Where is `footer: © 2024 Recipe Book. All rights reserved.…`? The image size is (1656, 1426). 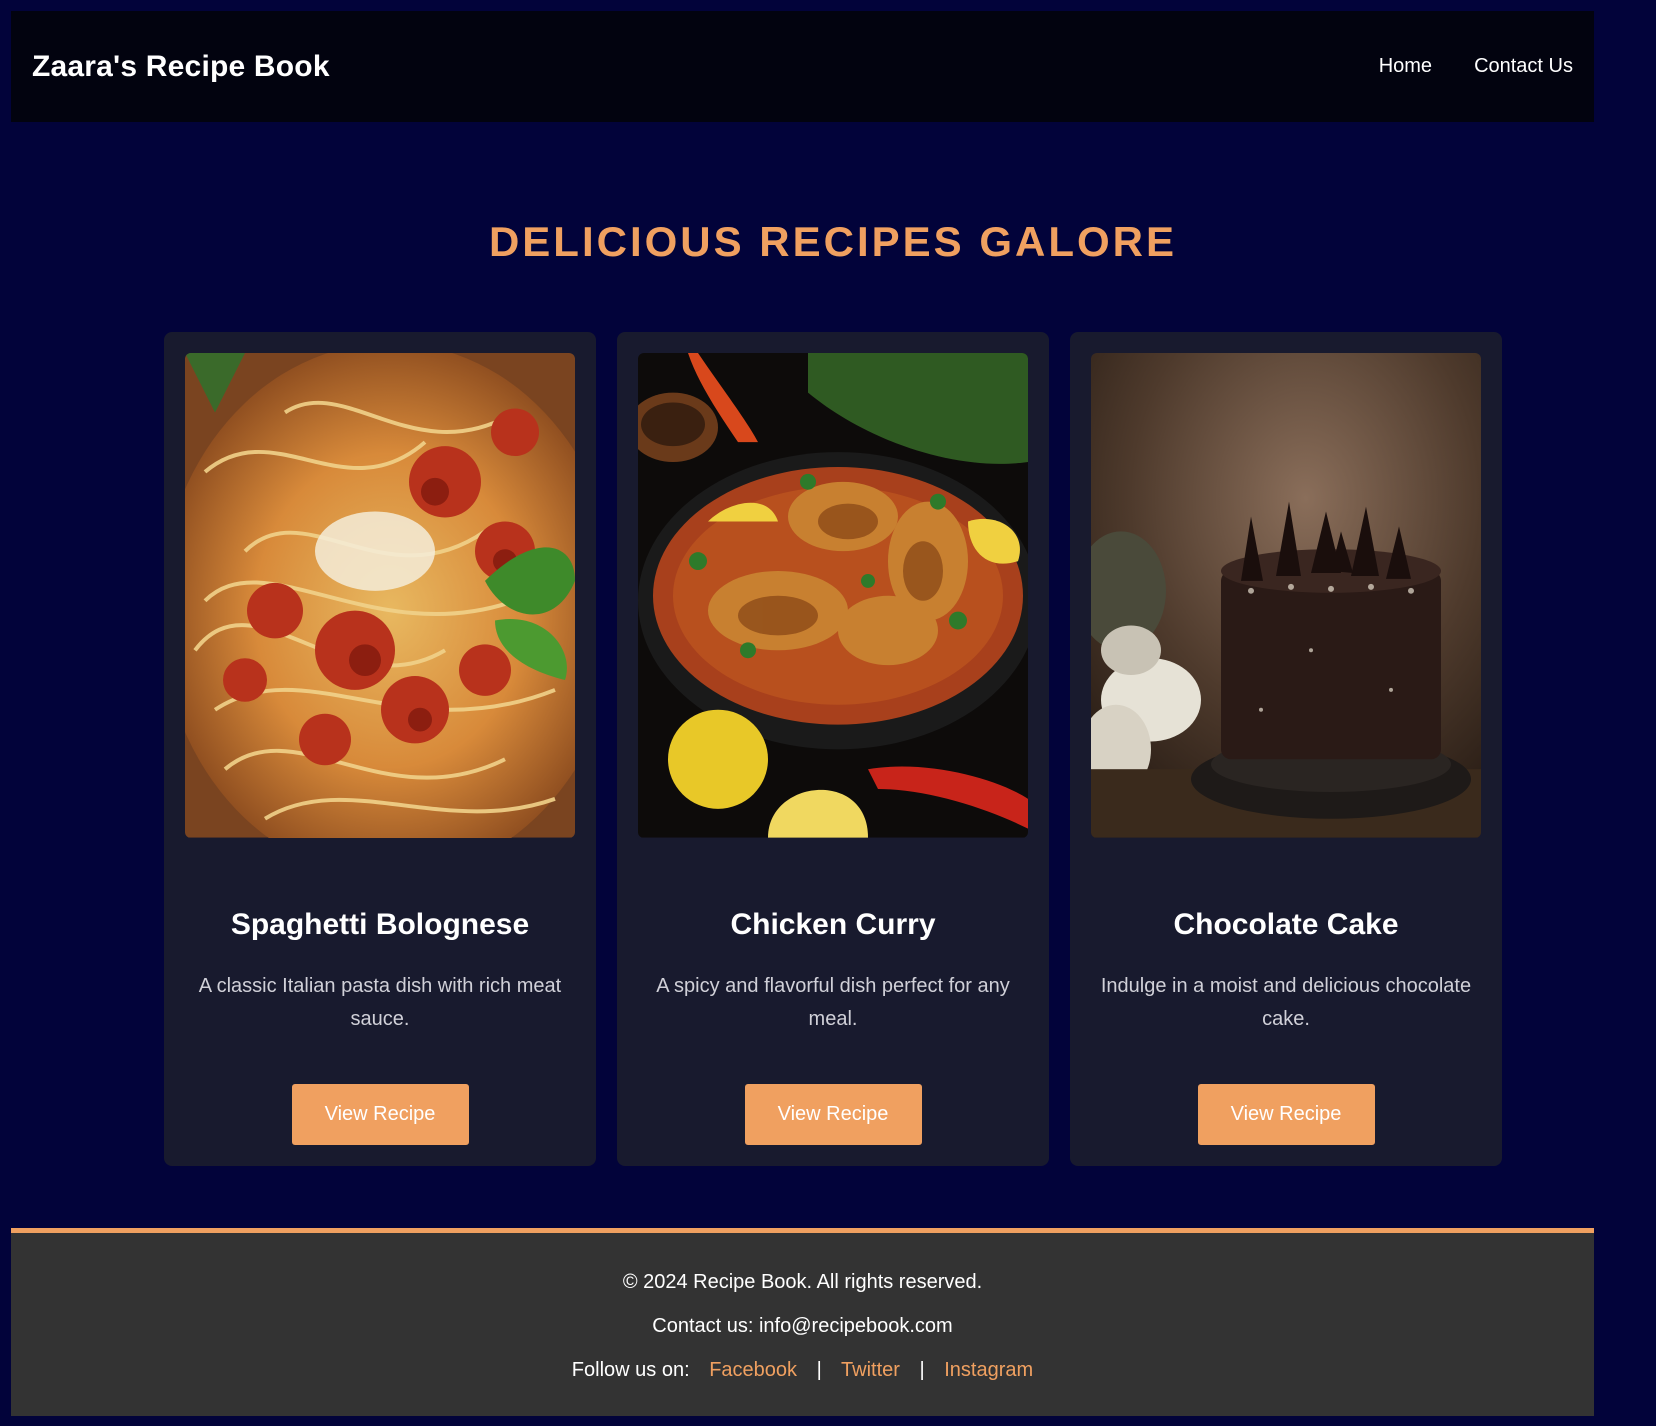
footer: © 2024 Recipe Book. All rights reserved.… is located at coordinates (802, 1322).